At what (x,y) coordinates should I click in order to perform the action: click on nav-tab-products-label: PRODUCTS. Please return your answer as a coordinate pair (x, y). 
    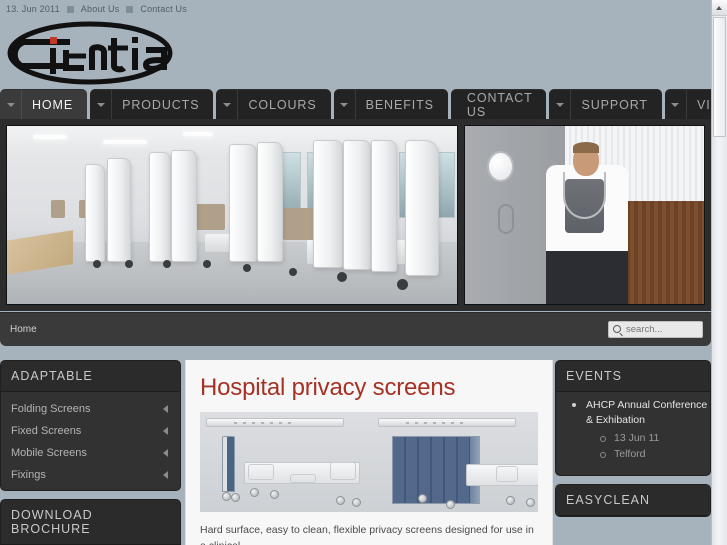
    Looking at the image, I should click on (161, 104).